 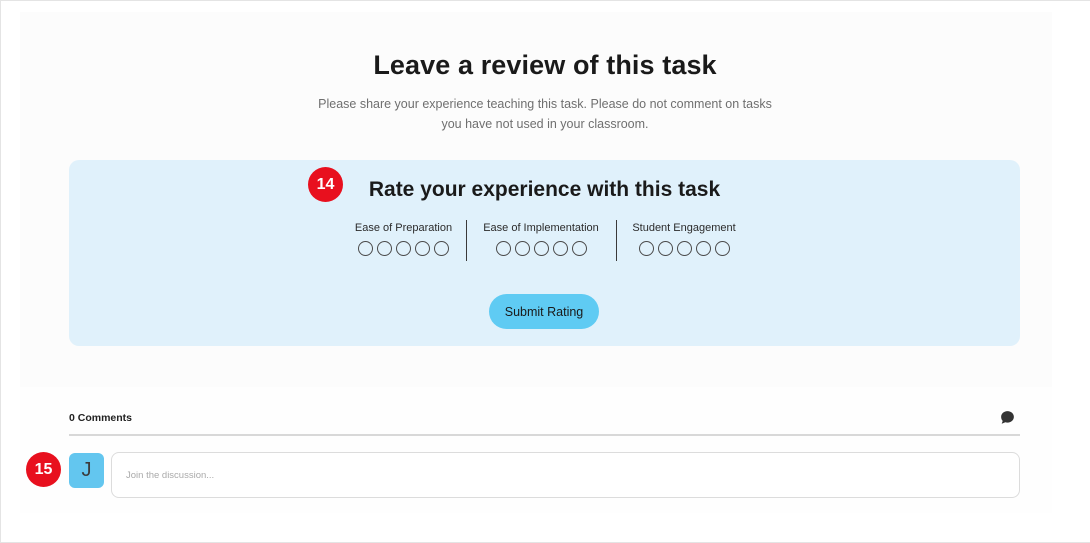 I want to click on rating-title: Rate your experience with this task, so click(x=544, y=189).